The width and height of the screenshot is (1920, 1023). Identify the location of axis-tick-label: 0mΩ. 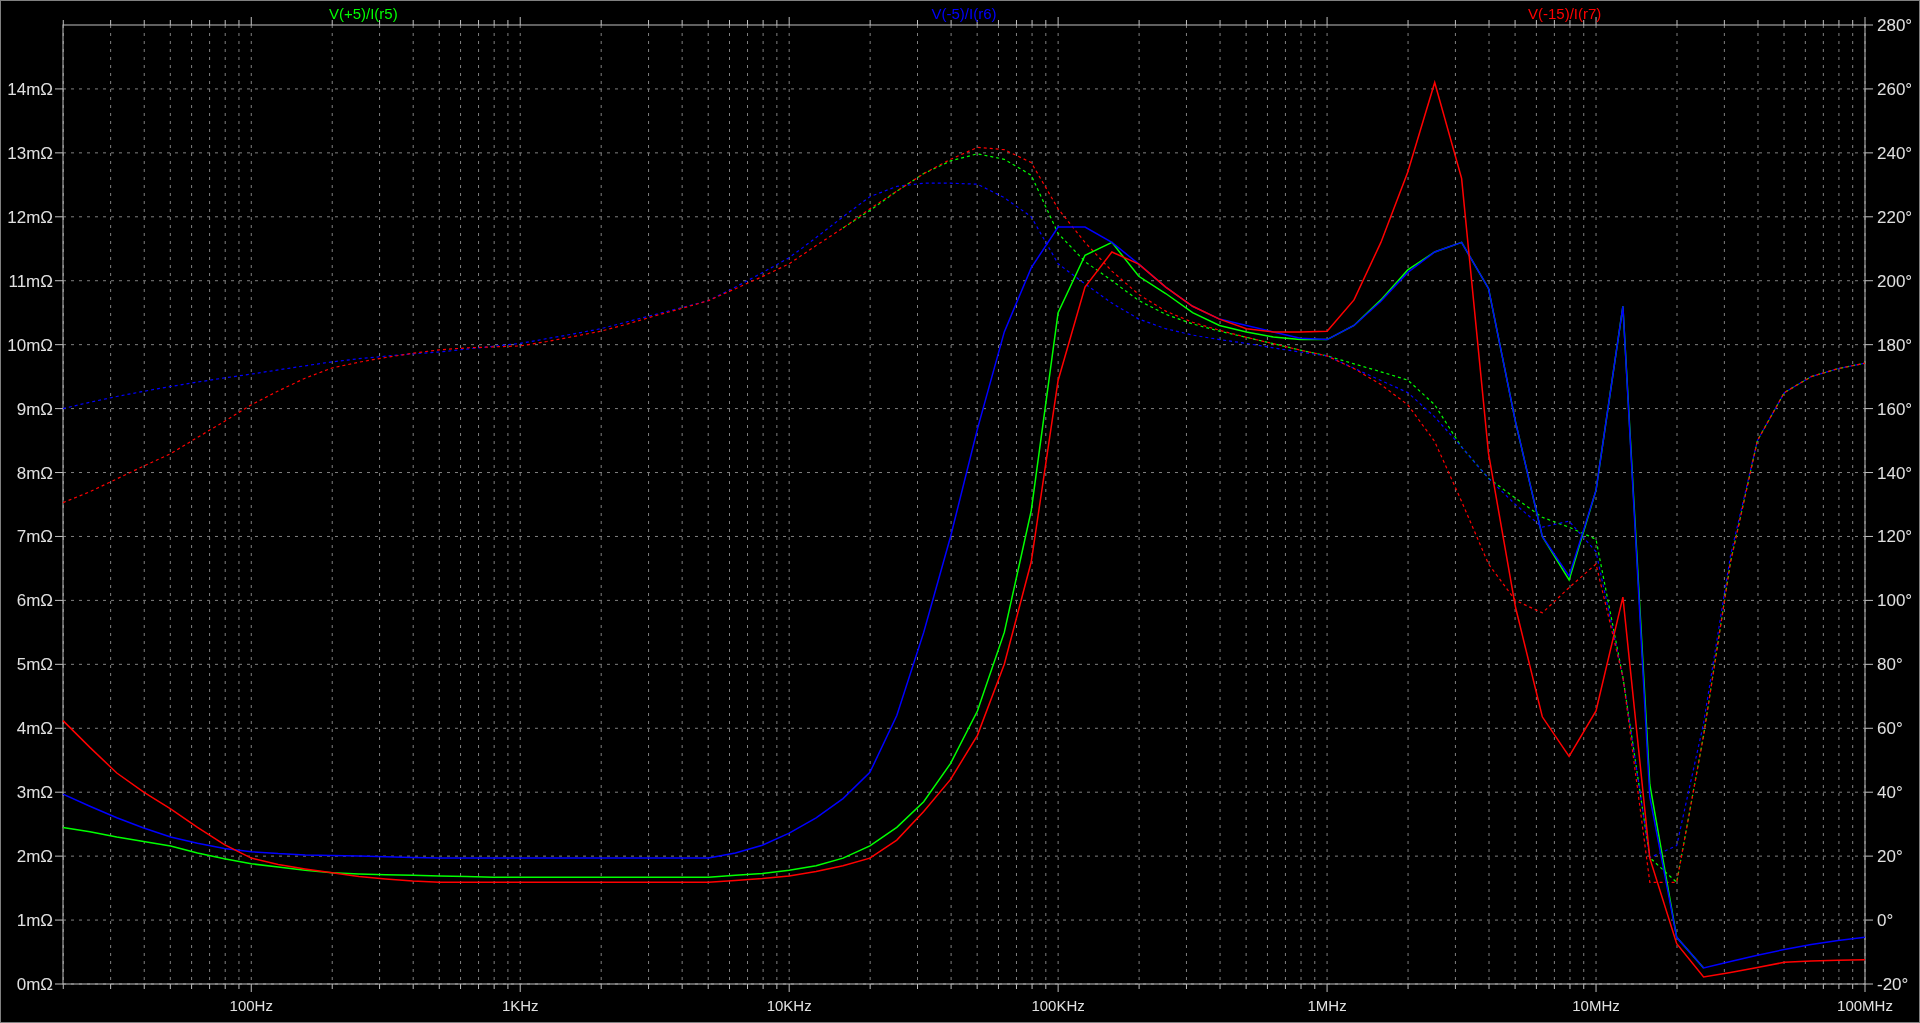
(34, 984).